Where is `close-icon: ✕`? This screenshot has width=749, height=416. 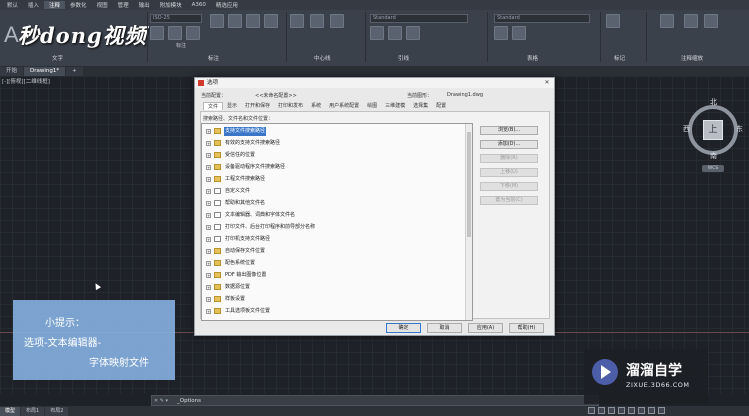 close-icon: ✕ is located at coordinates (547, 83).